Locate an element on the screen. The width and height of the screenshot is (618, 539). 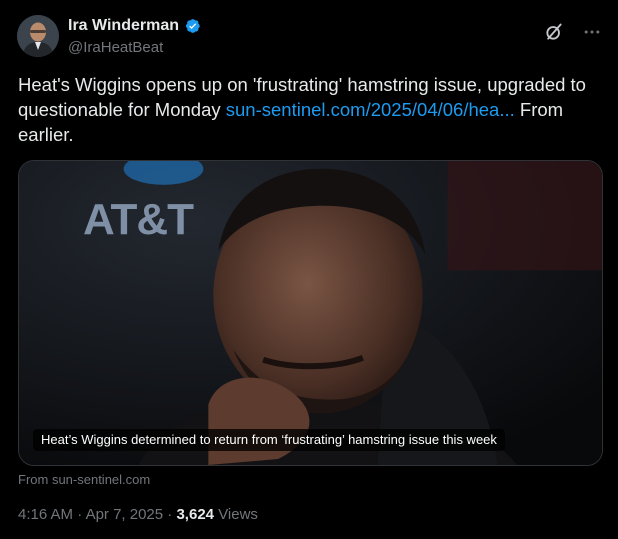
avatar-image is located at coordinates (38, 36).